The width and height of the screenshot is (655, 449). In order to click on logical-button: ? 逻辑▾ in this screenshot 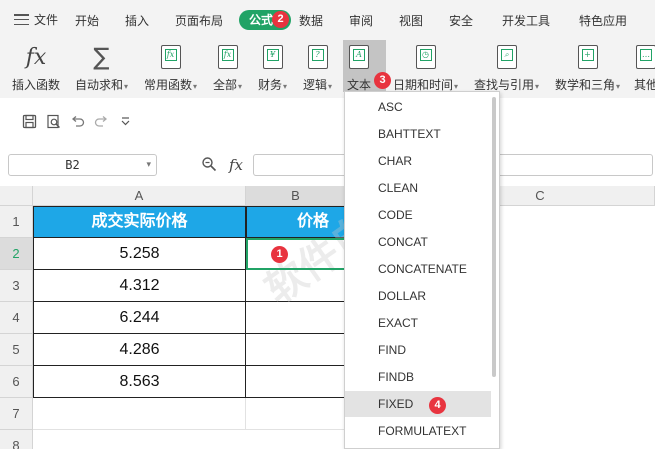, I will do `click(317, 67)`.